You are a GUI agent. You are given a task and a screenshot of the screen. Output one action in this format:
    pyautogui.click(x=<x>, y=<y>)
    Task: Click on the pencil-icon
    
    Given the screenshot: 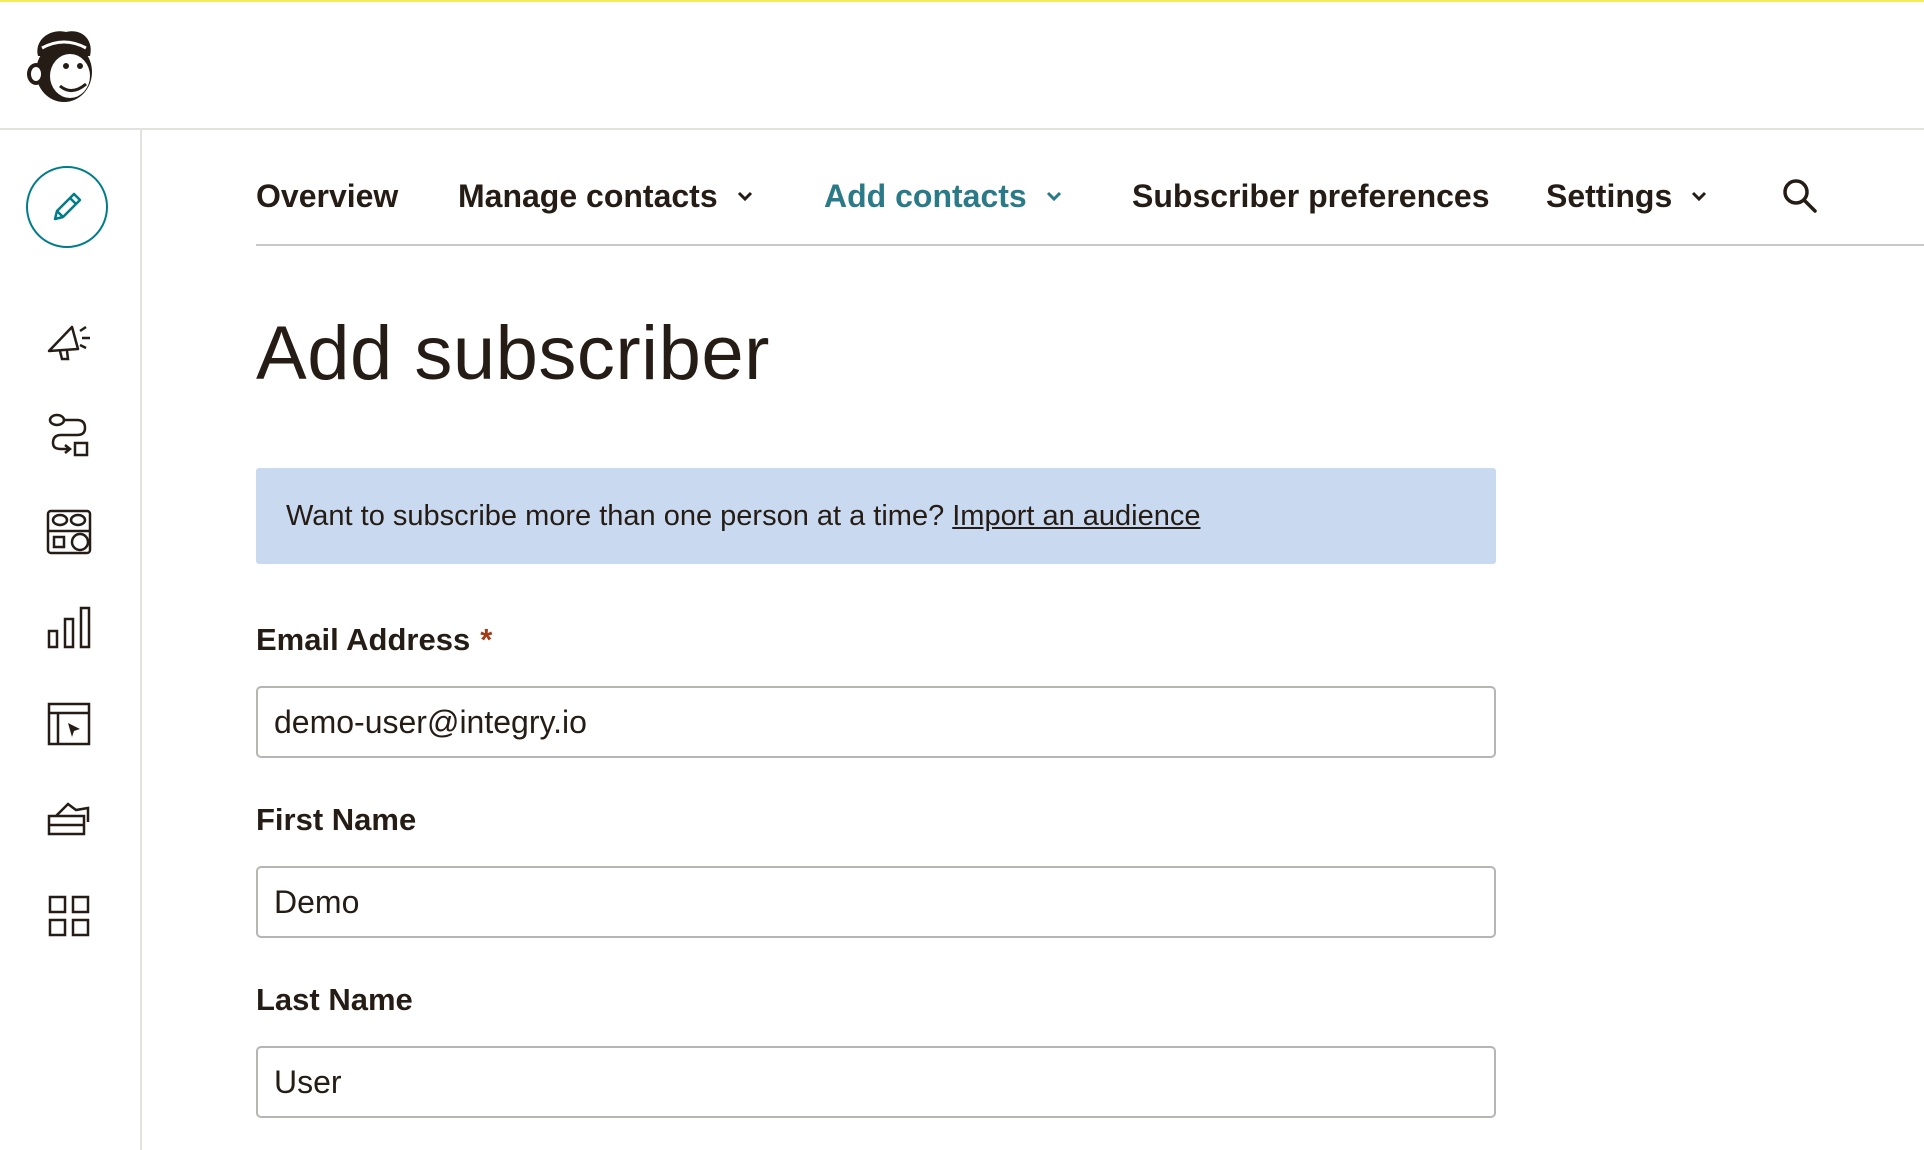 What is the action you would take?
    pyautogui.click(x=67, y=206)
    